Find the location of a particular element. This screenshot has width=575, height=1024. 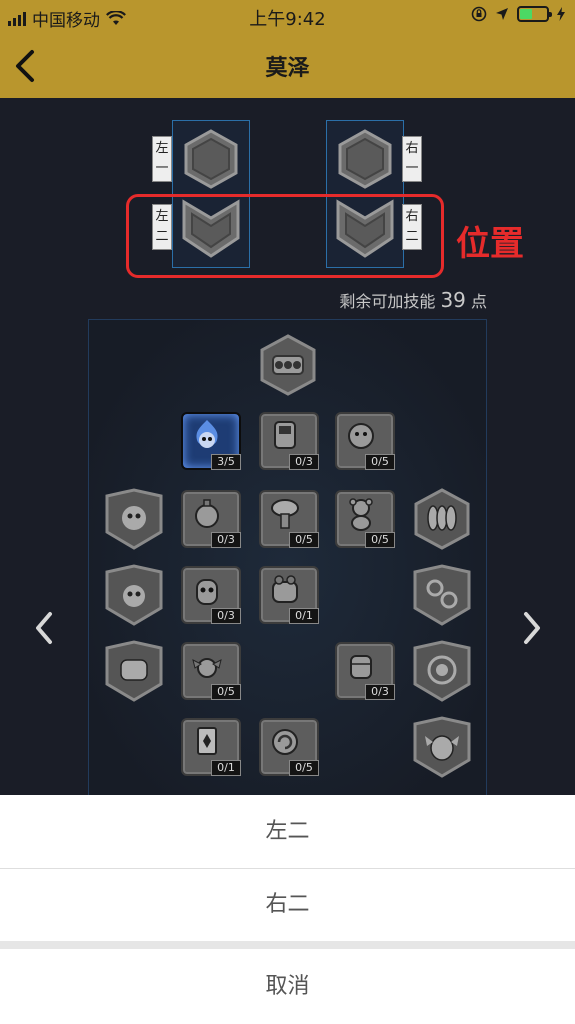

battery-icon is located at coordinates (534, 14).